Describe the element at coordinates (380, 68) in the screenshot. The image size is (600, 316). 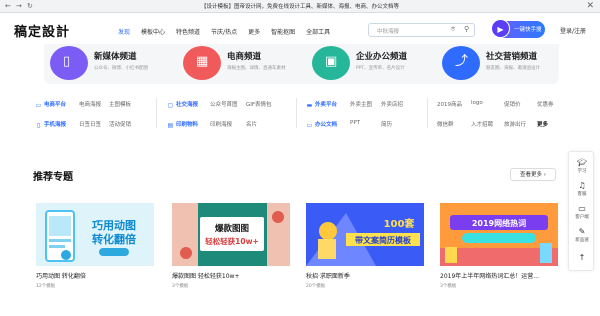
I see `channel-desc: PPT、宣传单、名片设计` at that location.